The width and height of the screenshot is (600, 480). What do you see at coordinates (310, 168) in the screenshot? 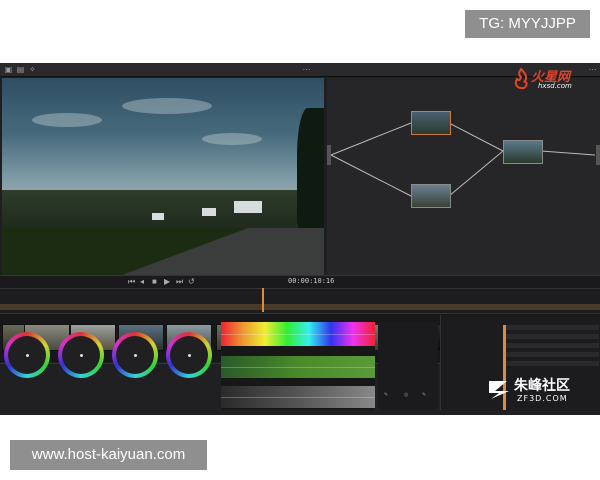
I see `viewer-trees` at bounding box center [310, 168].